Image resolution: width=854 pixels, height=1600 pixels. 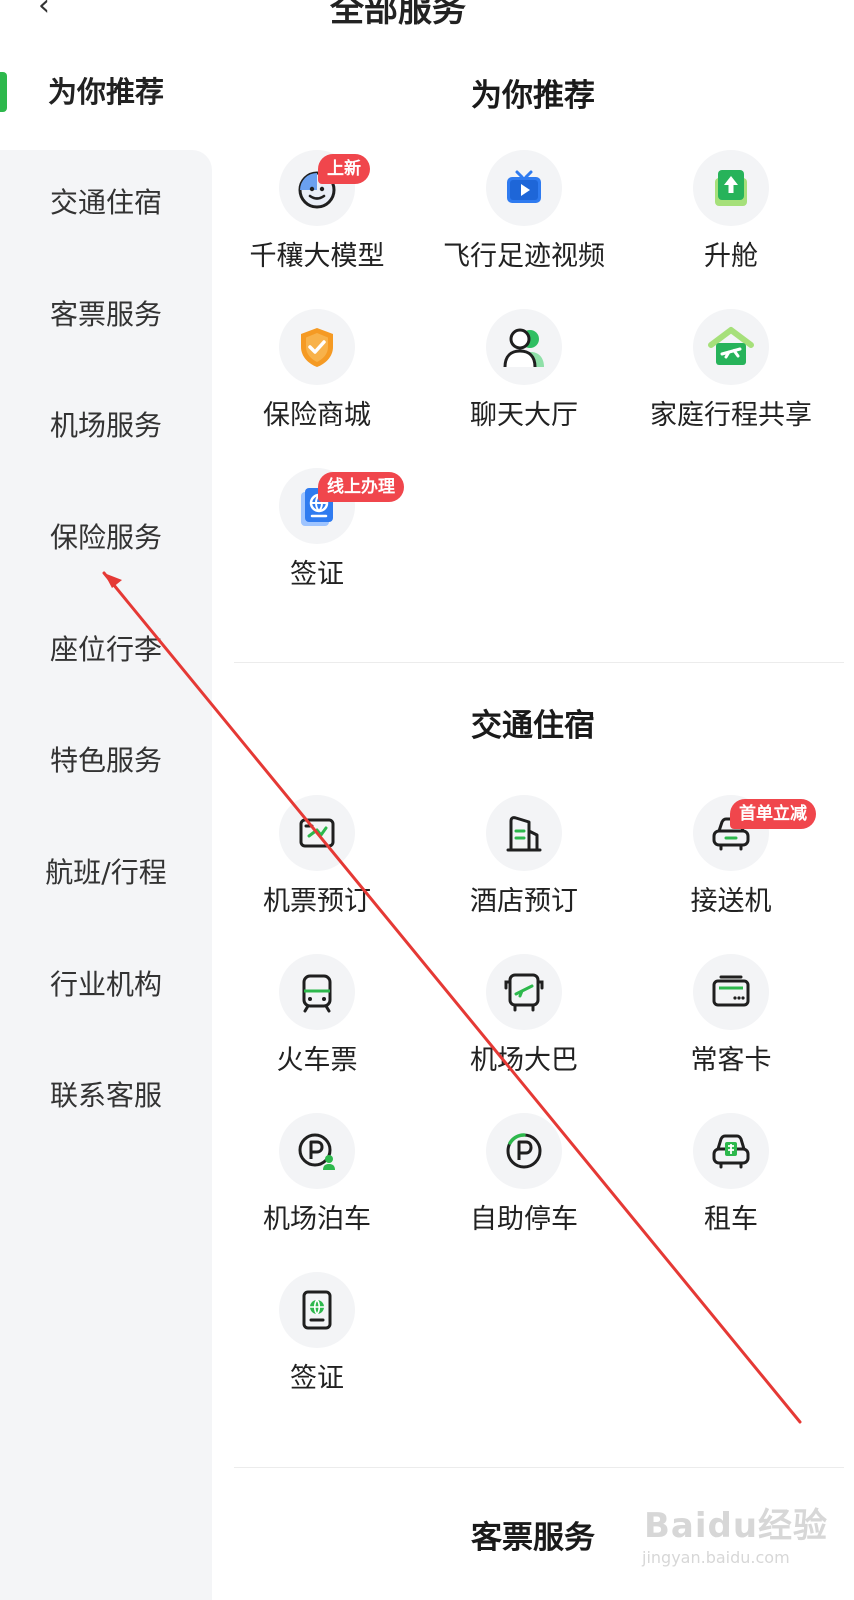 I want to click on tile-label: 火车票, so click(x=317, y=1060).